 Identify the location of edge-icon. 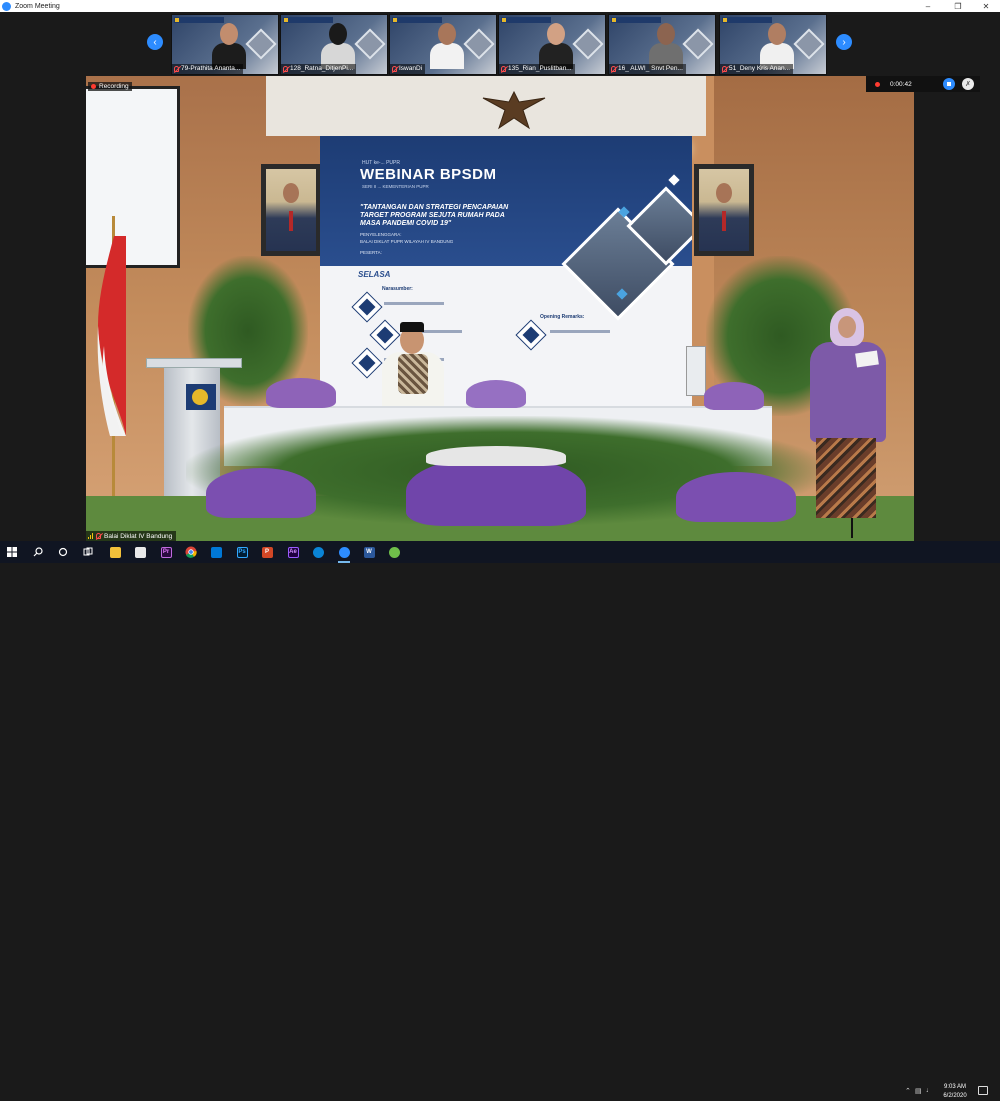
(318, 552).